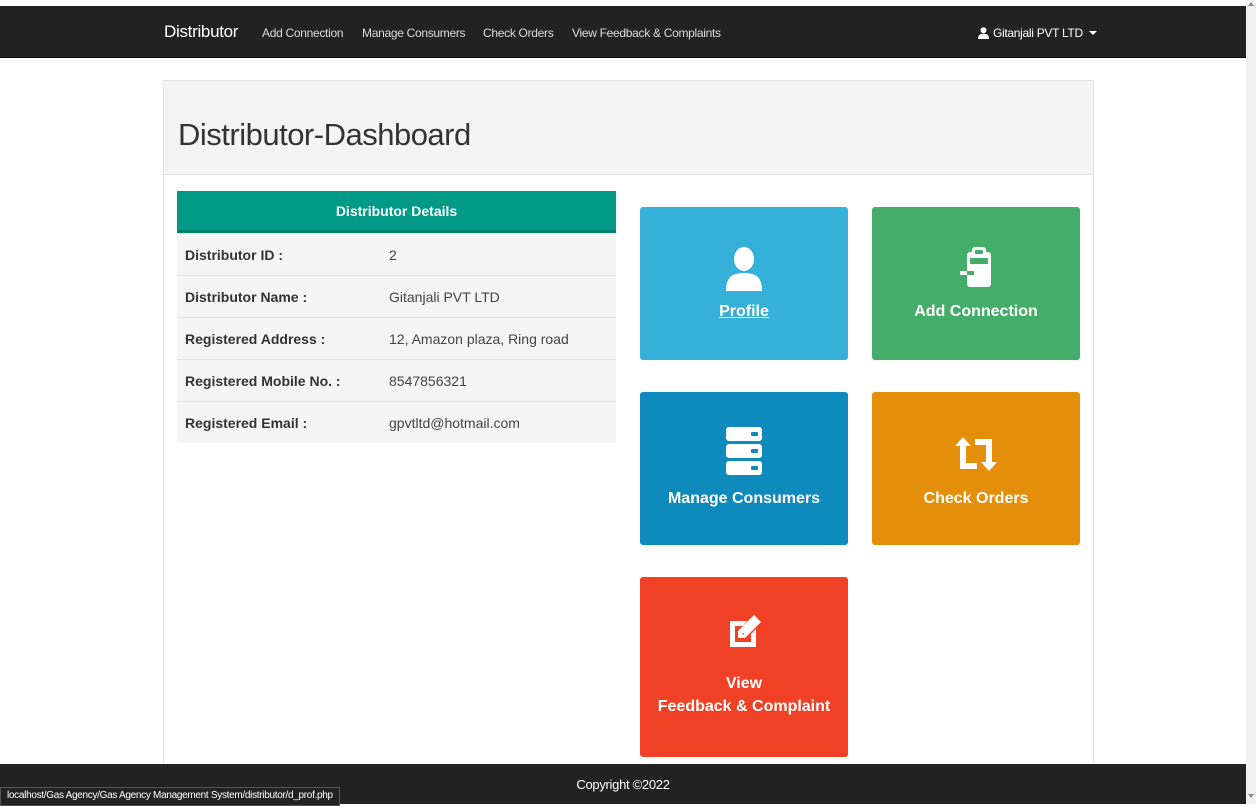 This screenshot has height=806, width=1256. I want to click on user-dropdown: Gitanjali PVT LTD, so click(1037, 33).